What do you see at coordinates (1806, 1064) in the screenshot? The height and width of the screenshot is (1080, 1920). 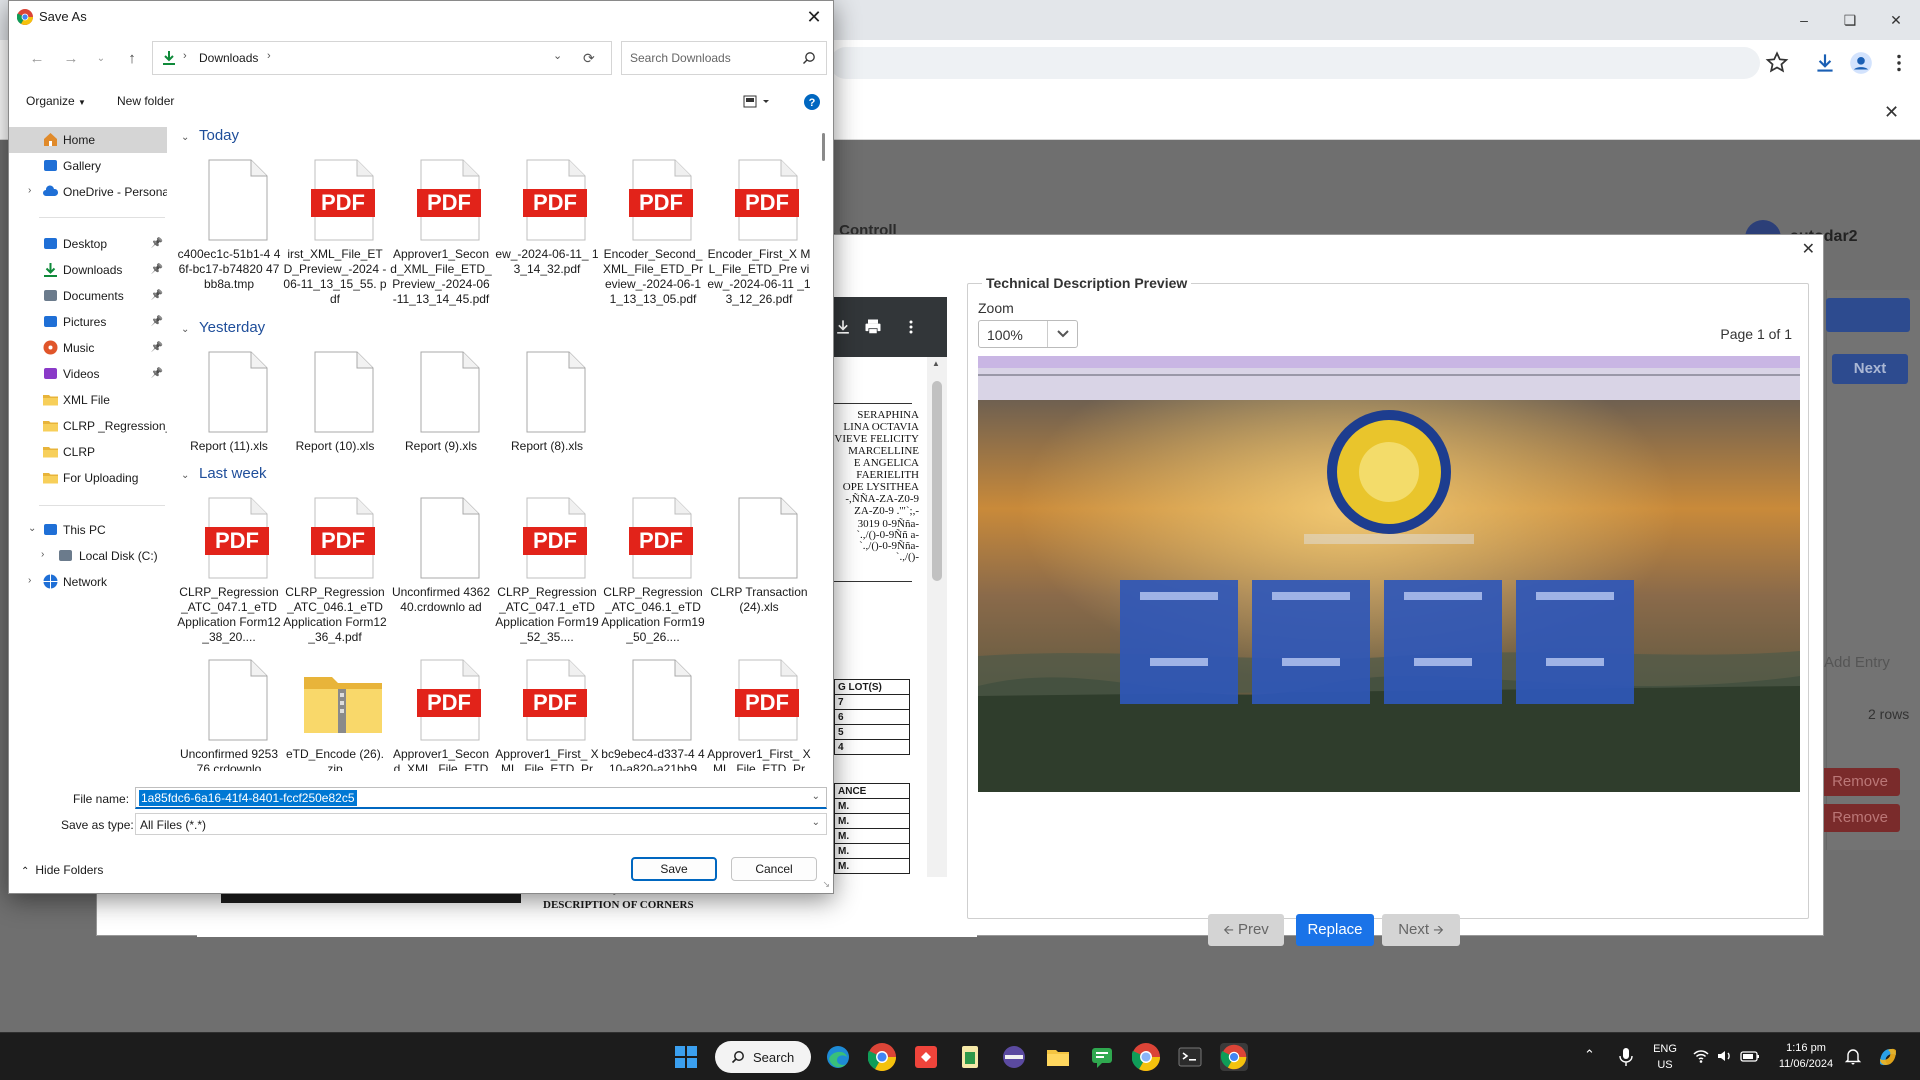 I see `clock-date: 11/06/2024` at bounding box center [1806, 1064].